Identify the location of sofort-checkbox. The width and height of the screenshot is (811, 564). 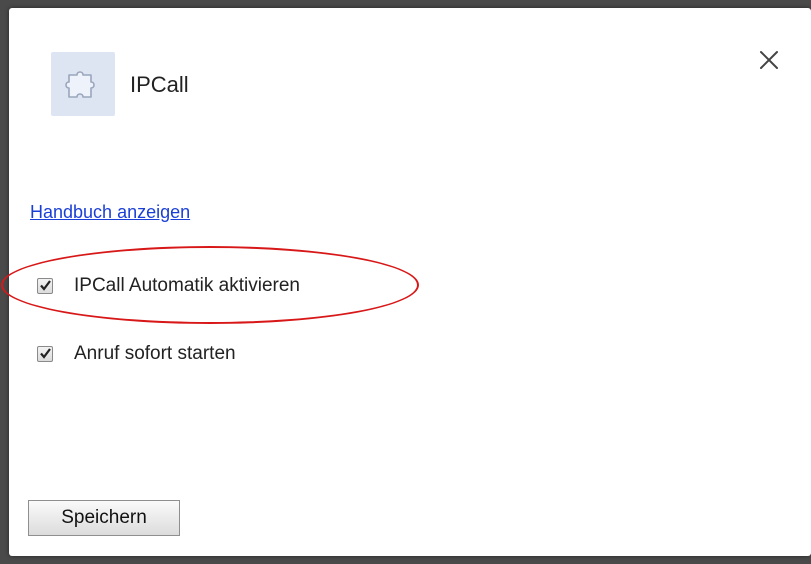
(45, 354).